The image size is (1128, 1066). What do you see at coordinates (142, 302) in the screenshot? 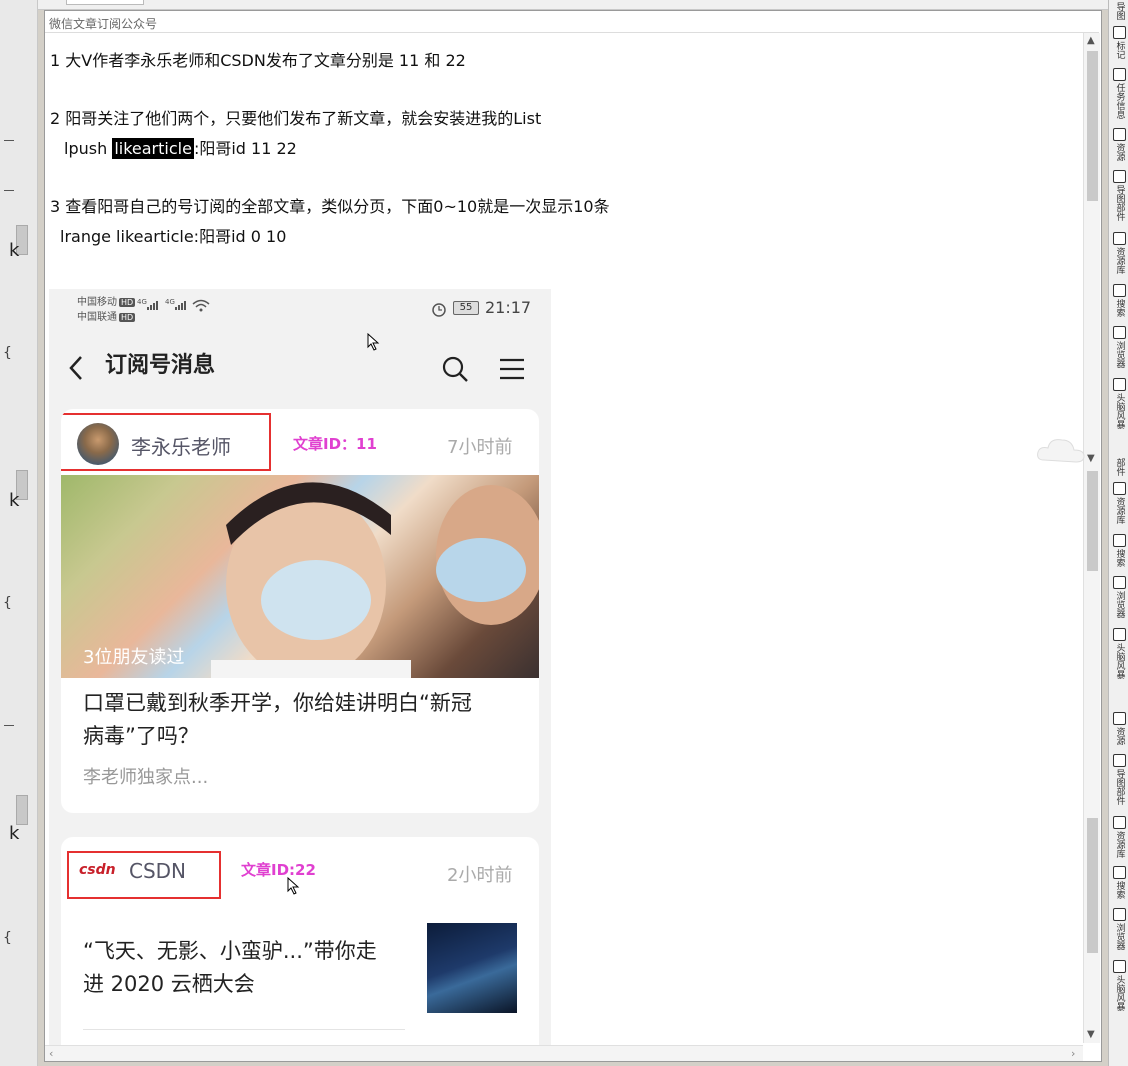
I see `signal-label: 4G` at bounding box center [142, 302].